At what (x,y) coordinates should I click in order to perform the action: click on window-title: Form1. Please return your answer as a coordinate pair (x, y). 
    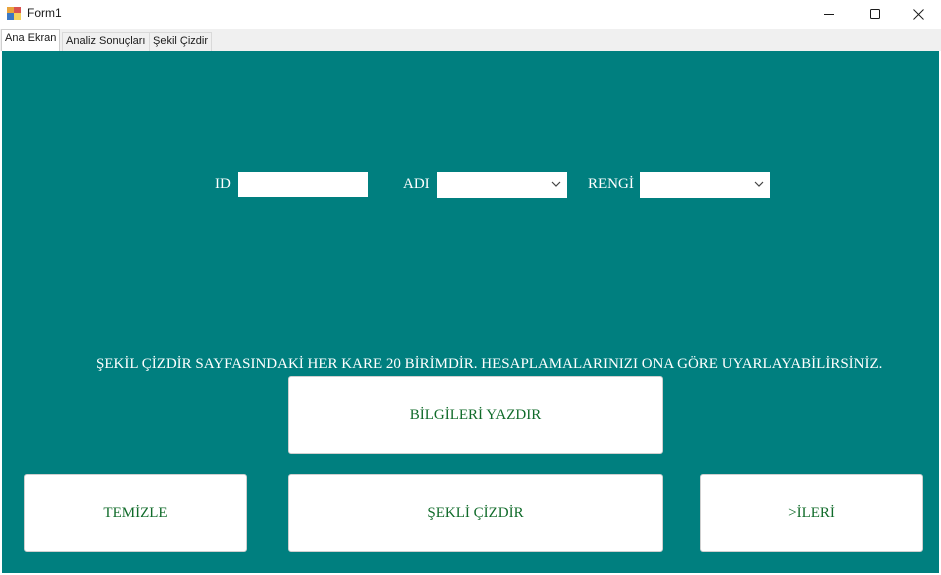
    Looking at the image, I should click on (44, 13).